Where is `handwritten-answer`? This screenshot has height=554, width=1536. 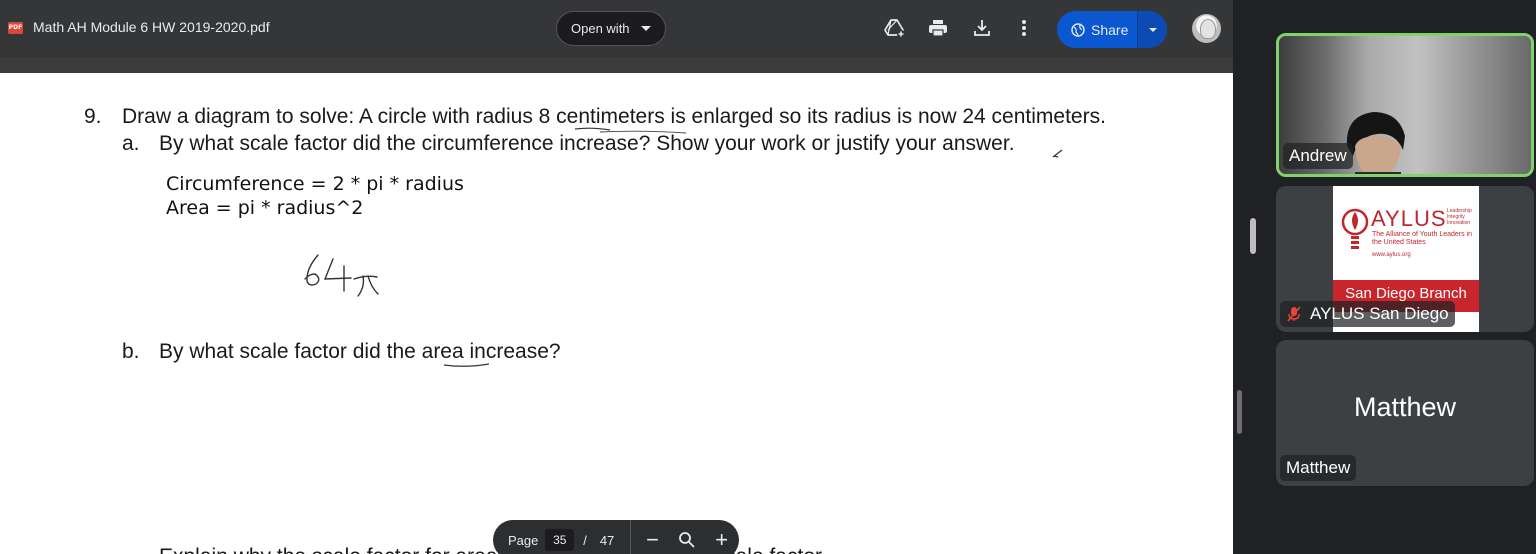
handwritten-answer is located at coordinates (341, 275).